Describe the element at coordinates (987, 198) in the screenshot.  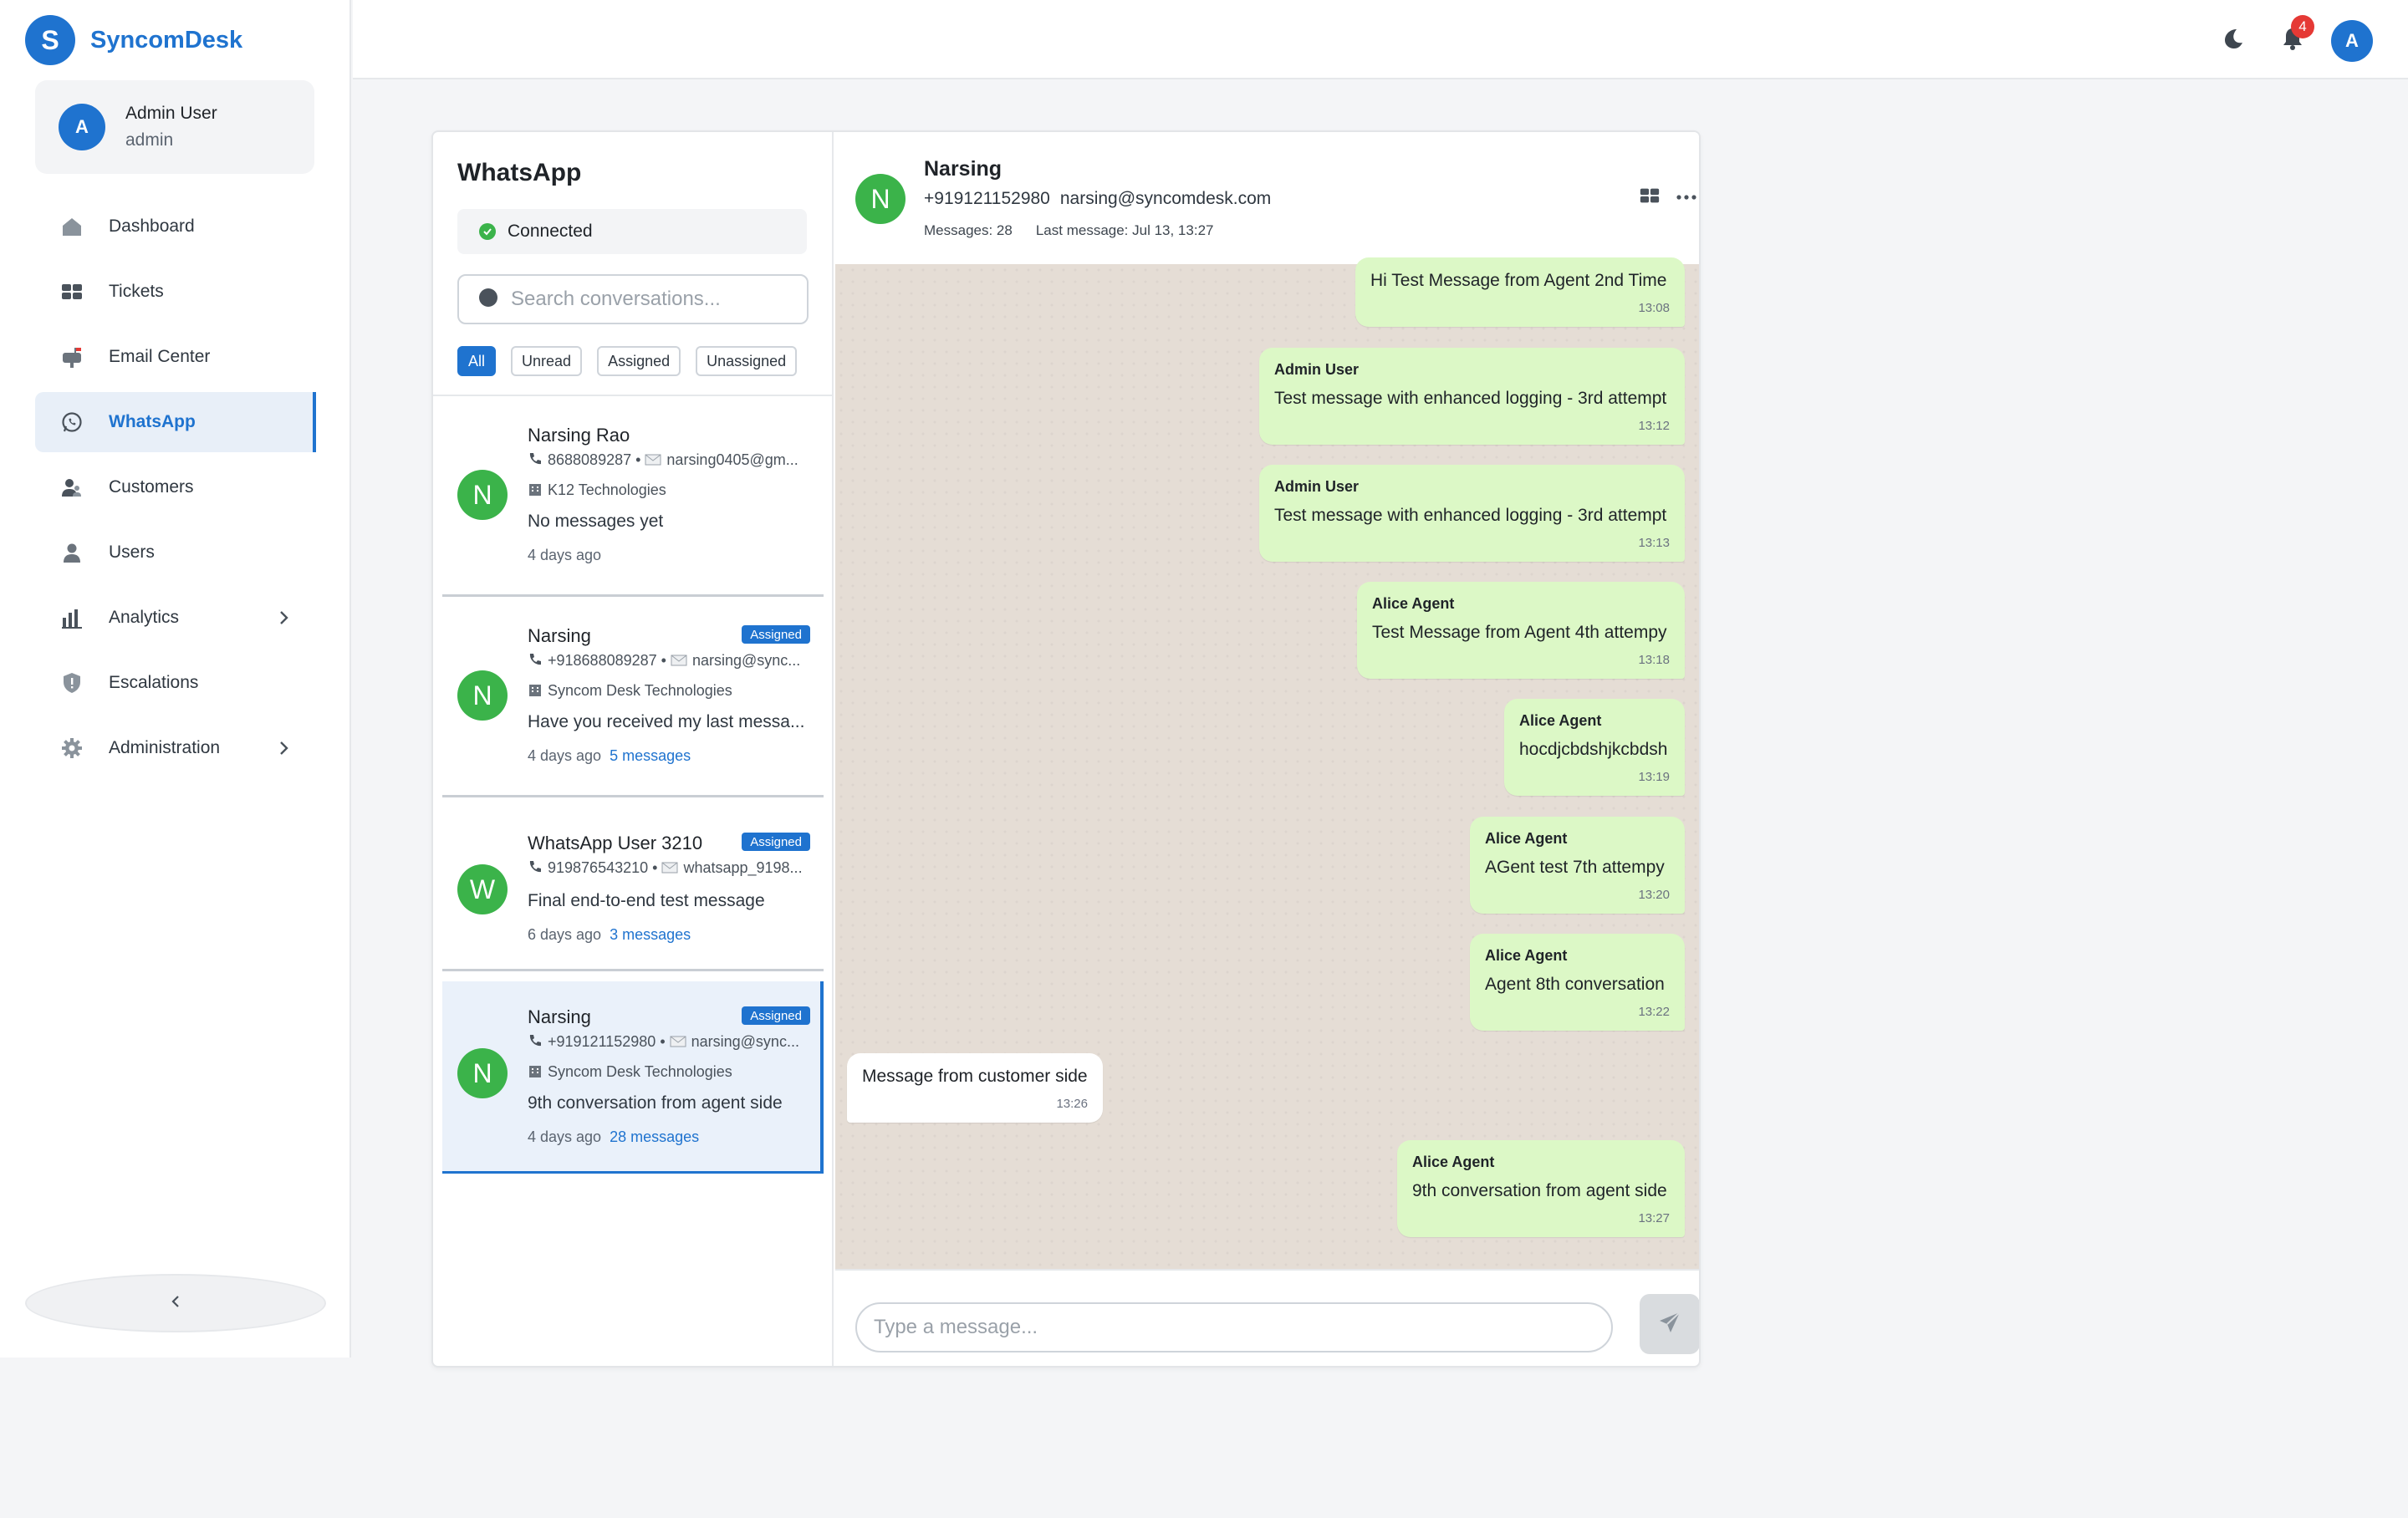
I see `chat-contact-phone: +919121152980` at that location.